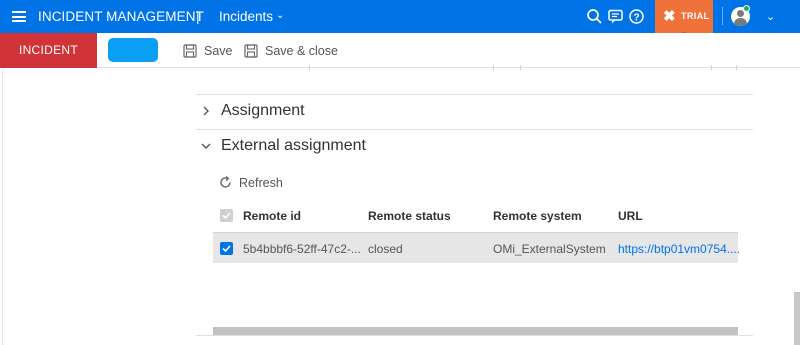  What do you see at coordinates (225, 182) in the screenshot?
I see `refresh-icon` at bounding box center [225, 182].